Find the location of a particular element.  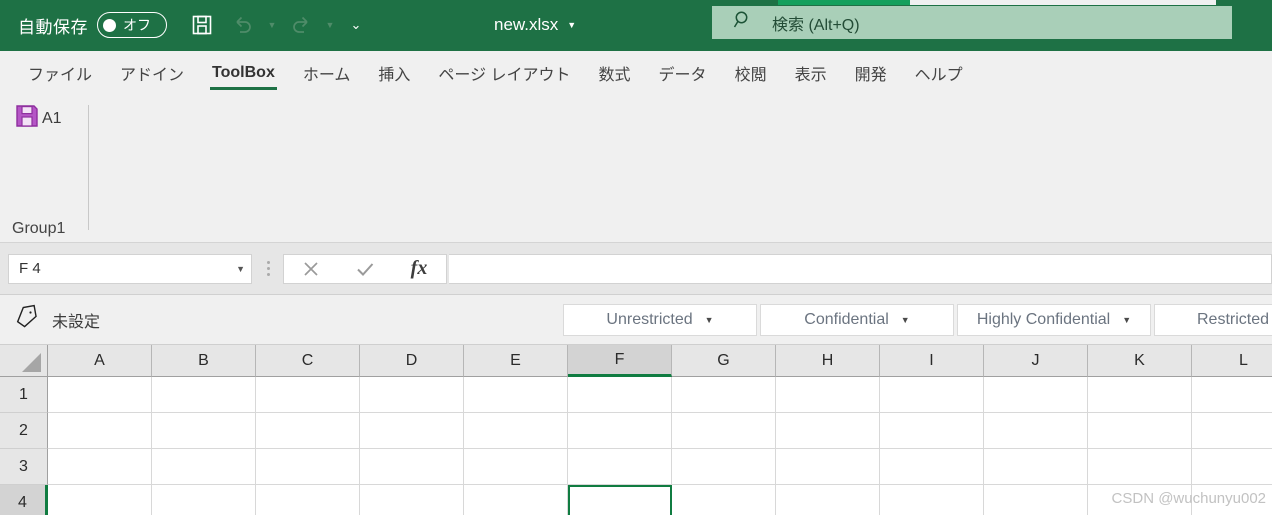

cell-h2 is located at coordinates (828, 431).